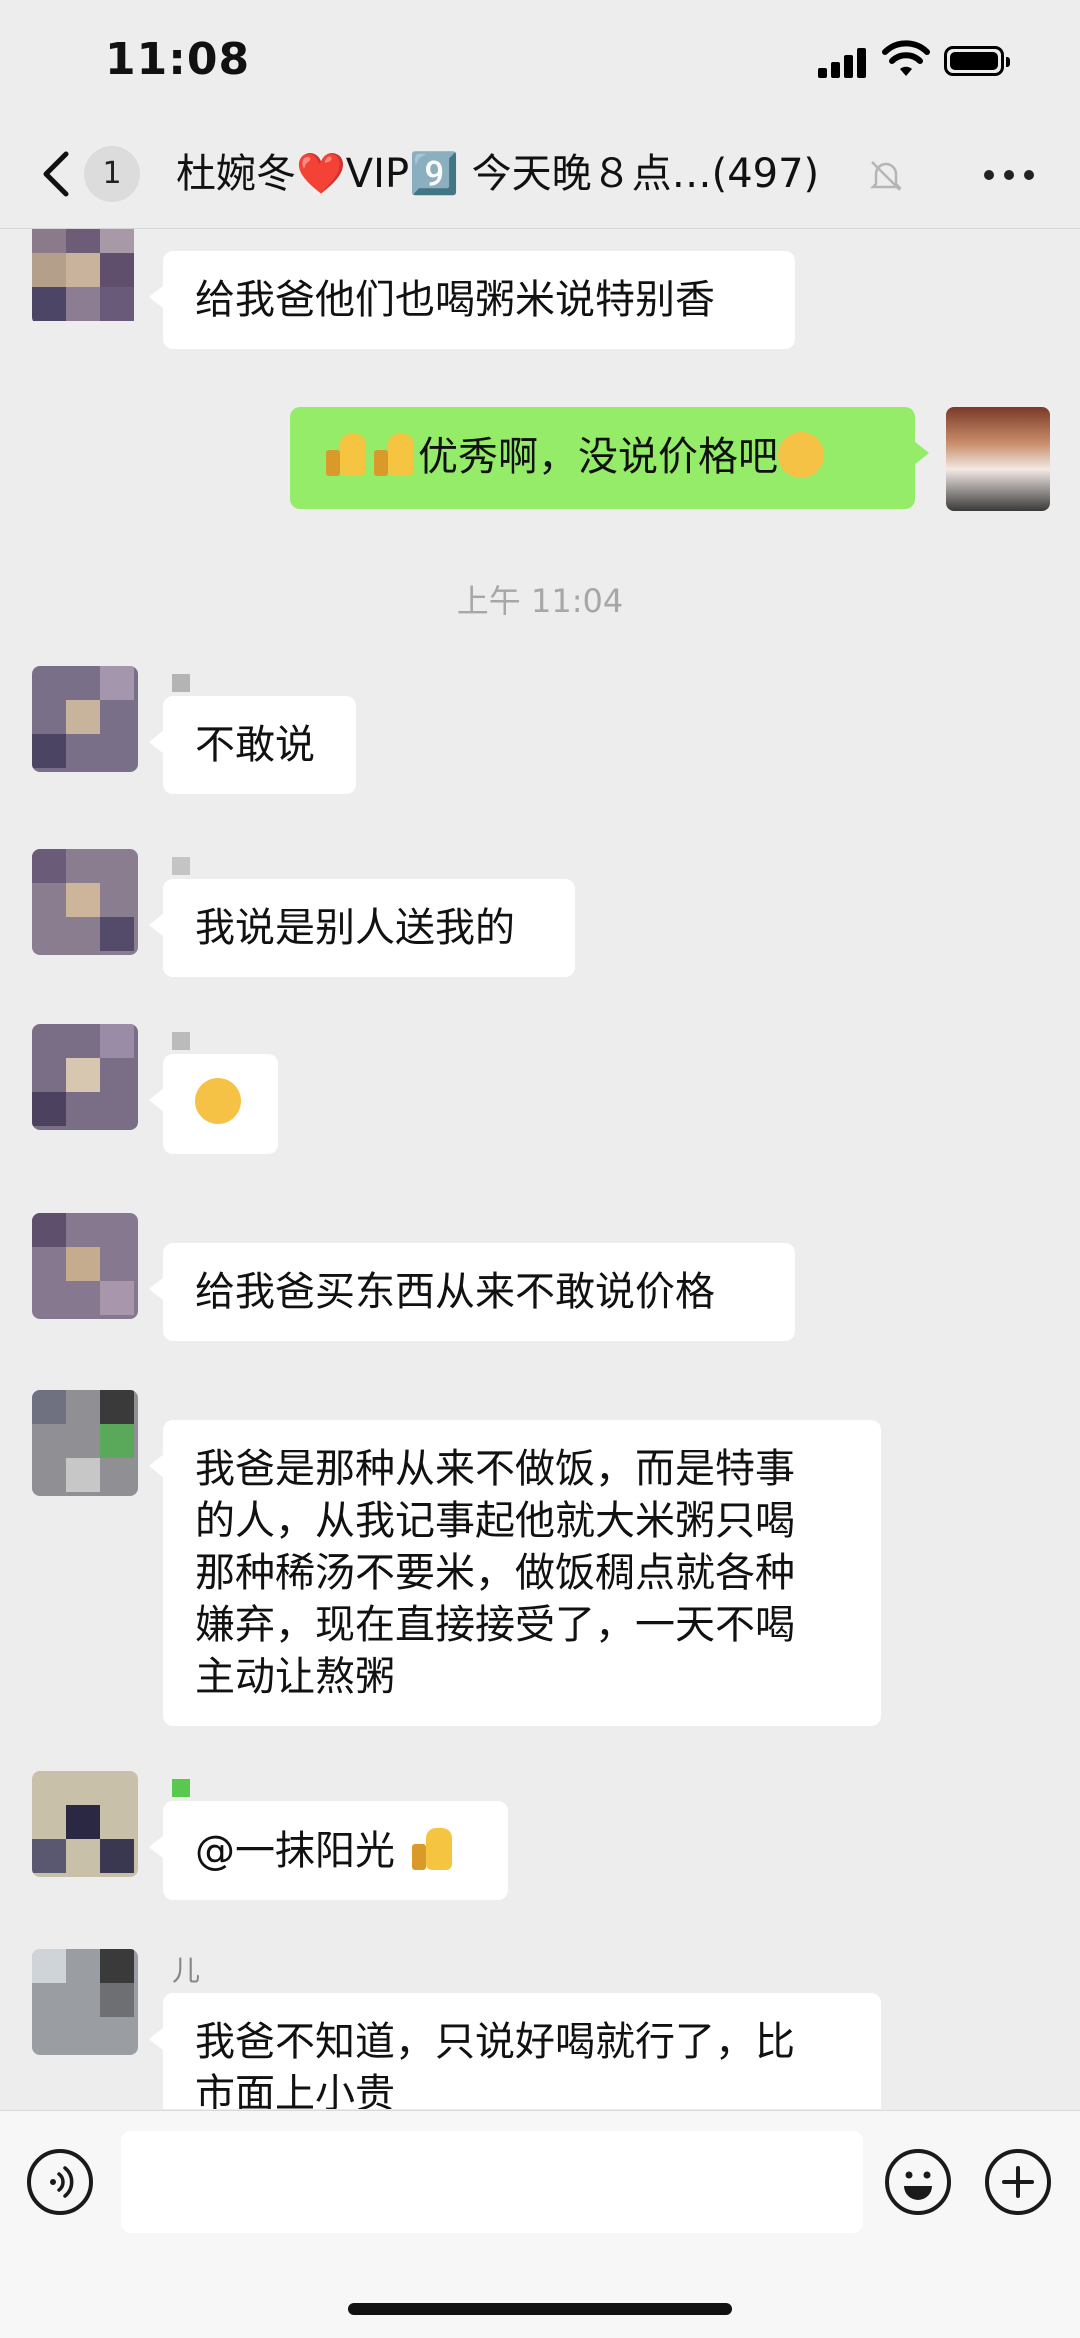 The height and width of the screenshot is (2338, 1080). Describe the element at coordinates (801, 455) in the screenshot. I see `thinking-face-icon` at that location.